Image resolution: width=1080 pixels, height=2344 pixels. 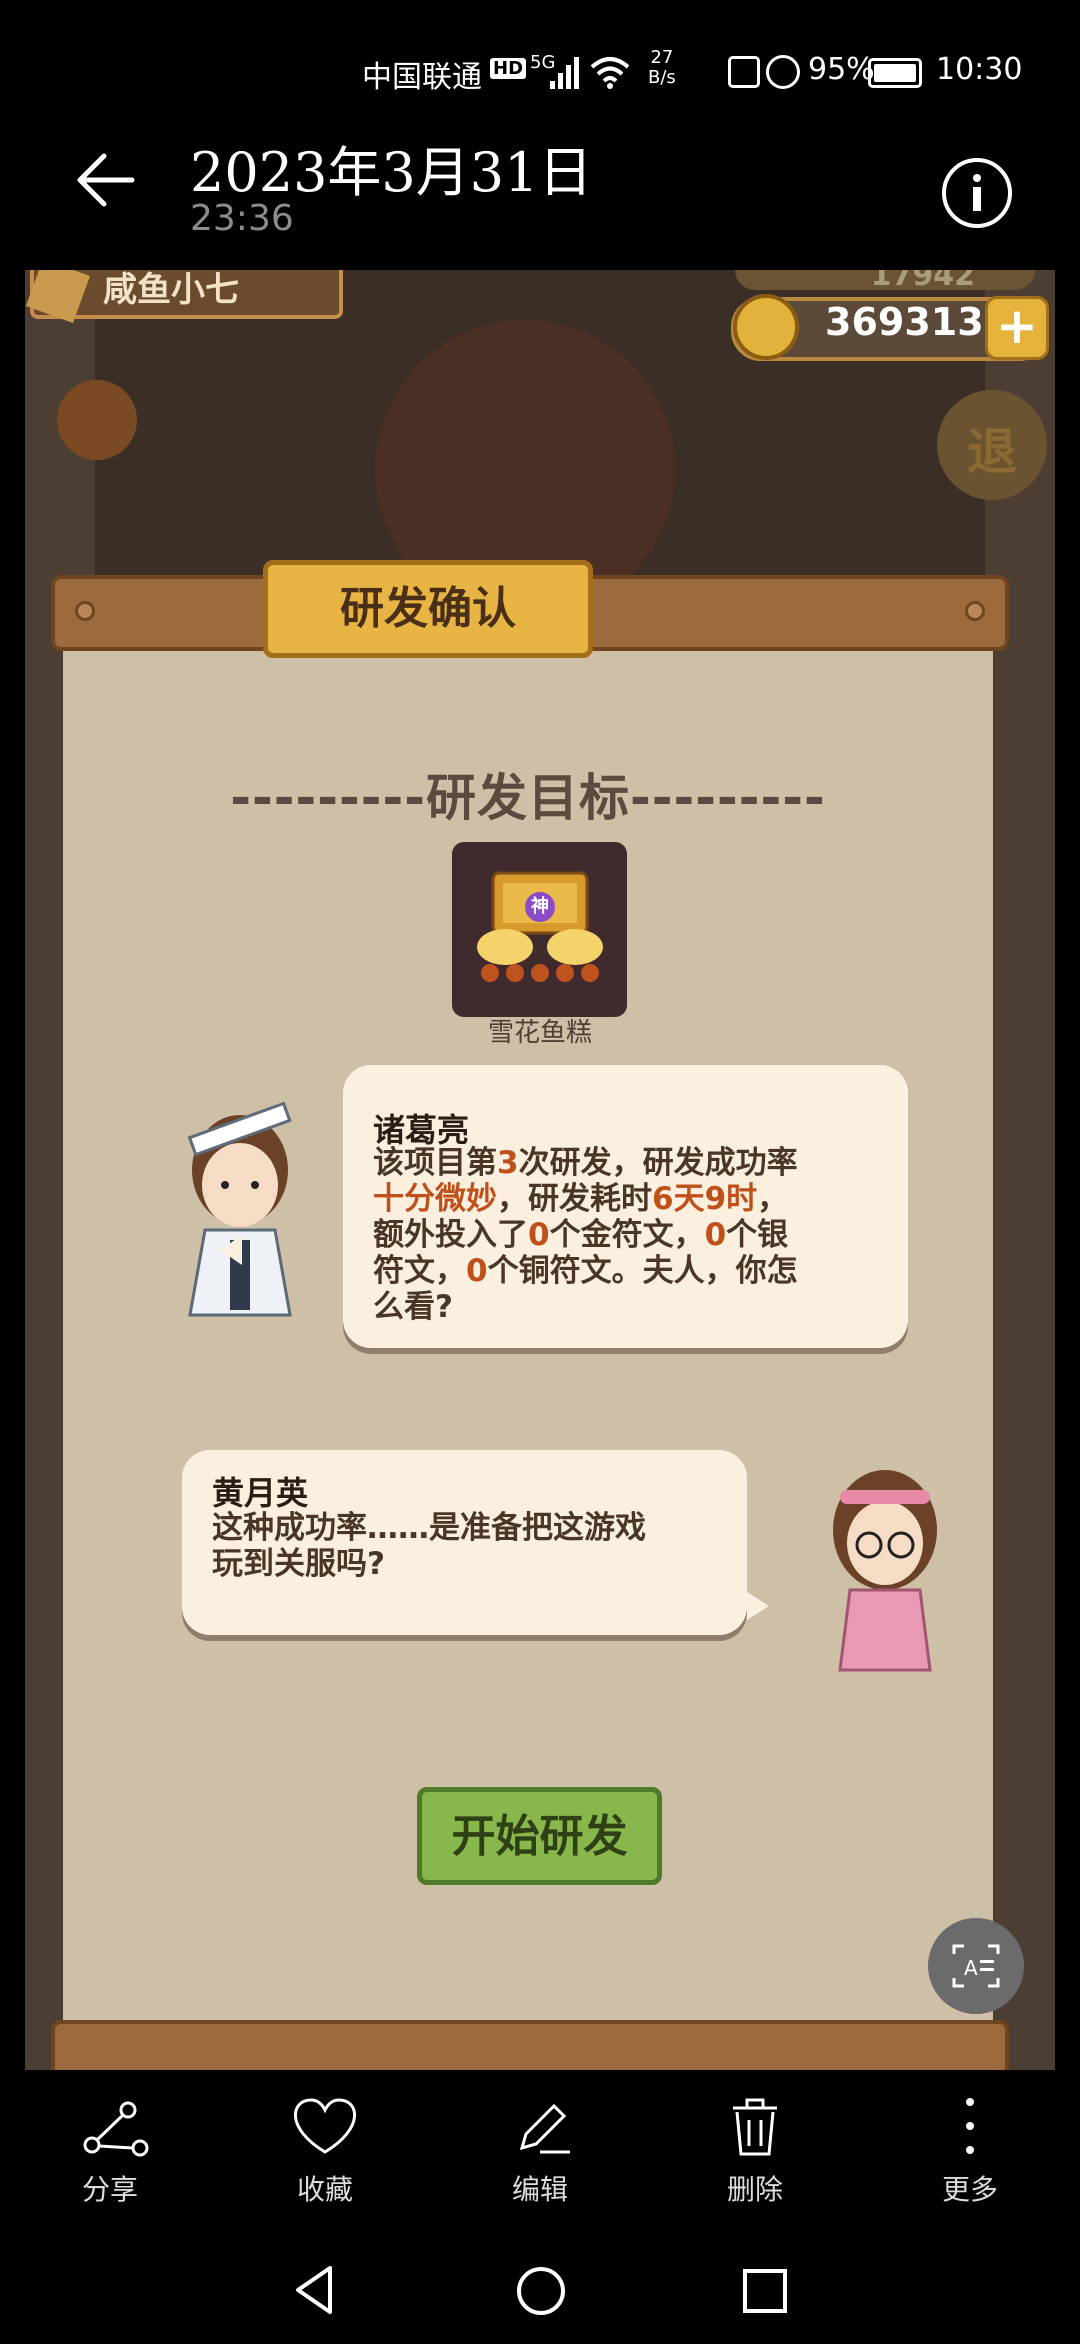 I want to click on fish-cake-item-icon, so click(x=540, y=926).